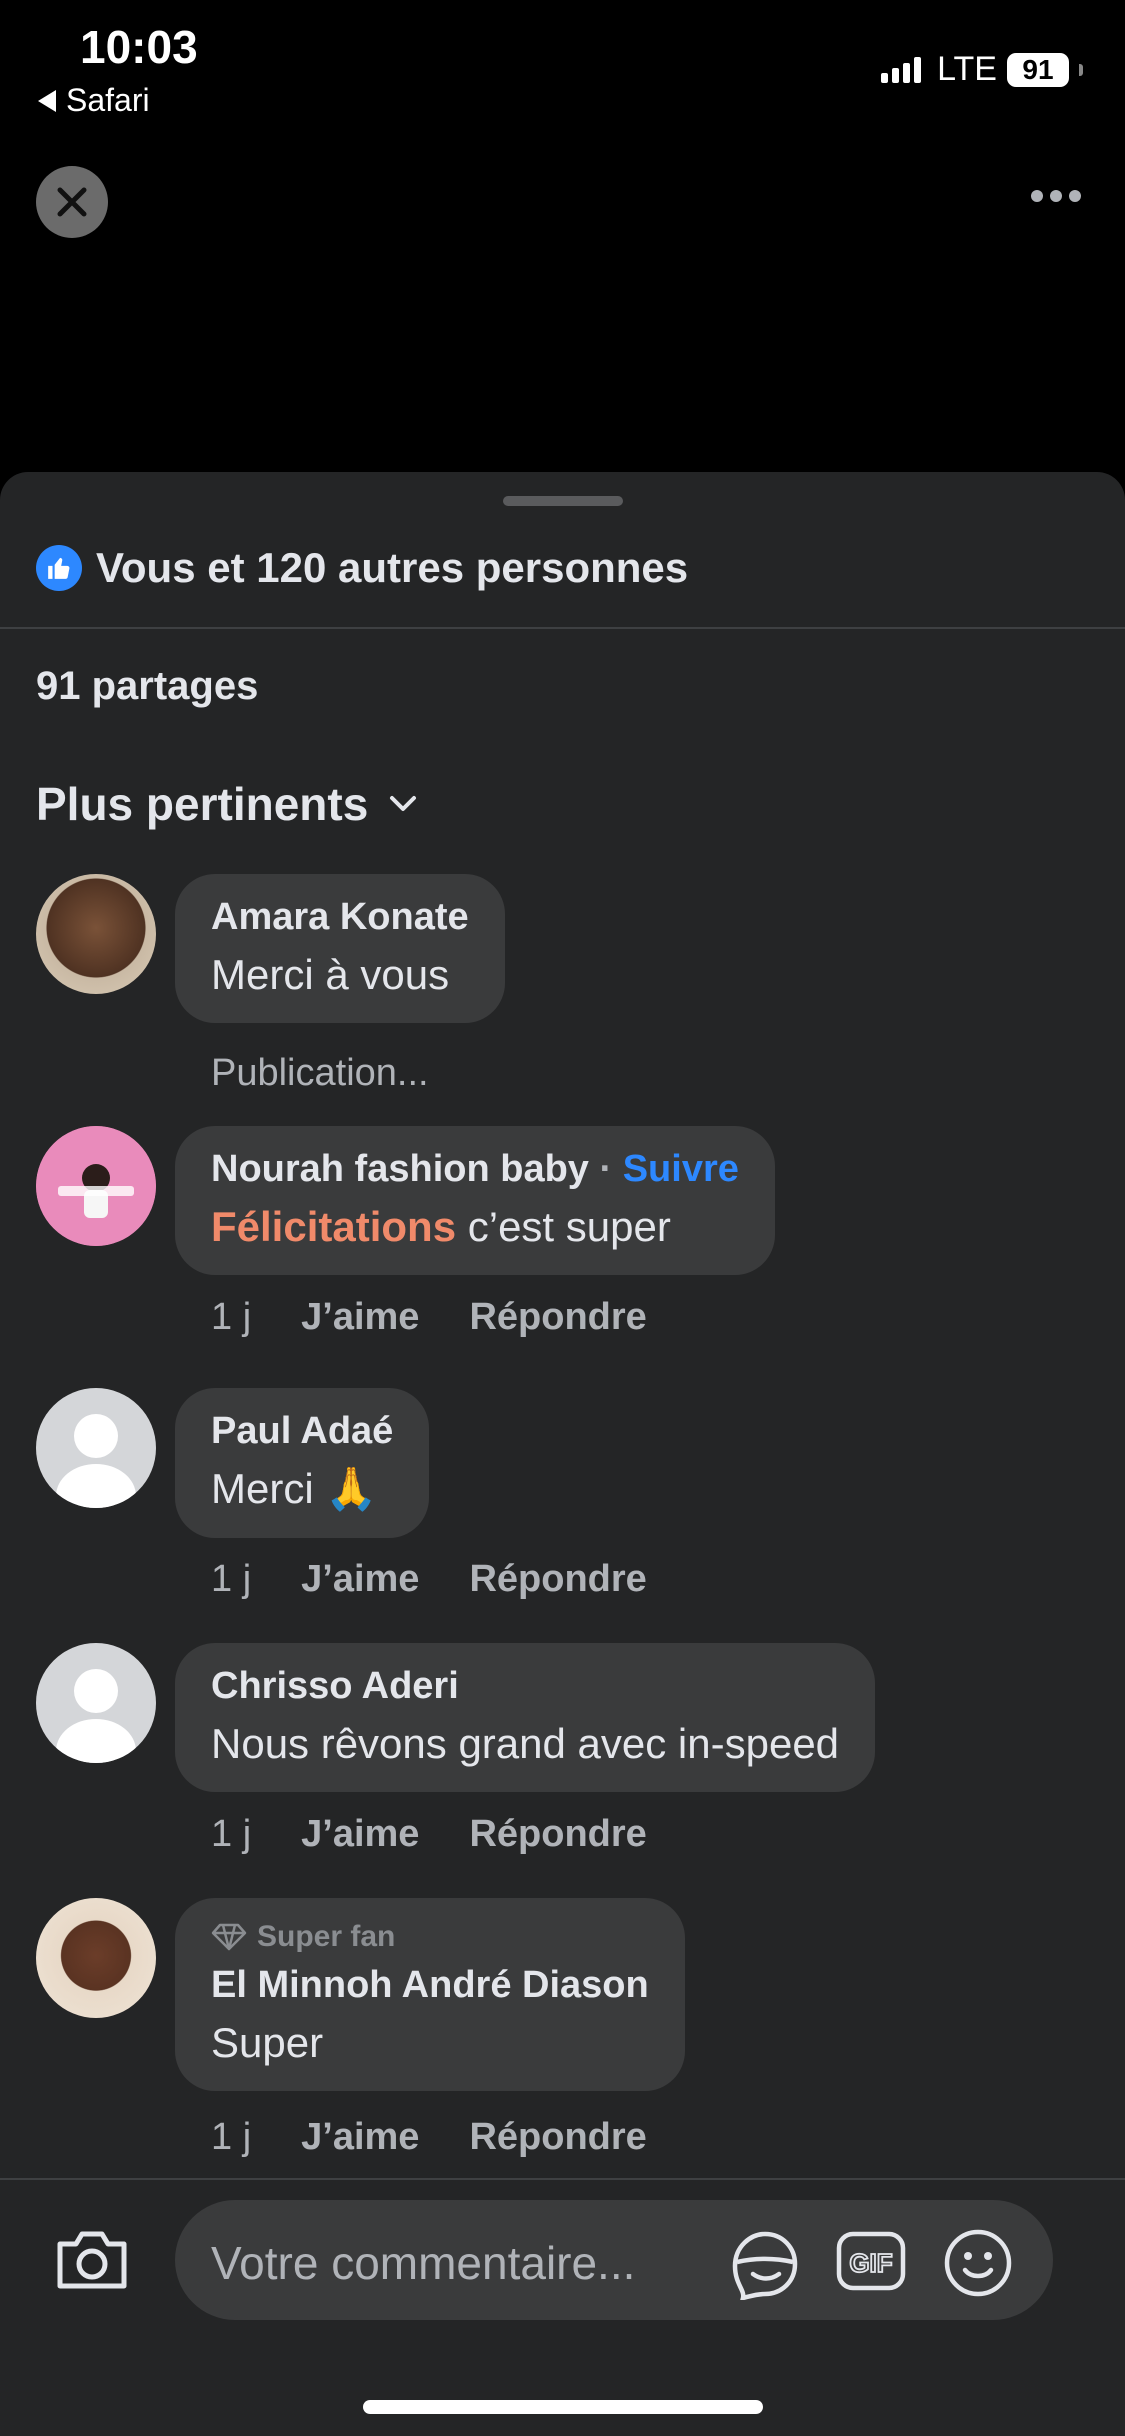  Describe the element at coordinates (978, 2263) in the screenshot. I see `emoji-icon` at that location.